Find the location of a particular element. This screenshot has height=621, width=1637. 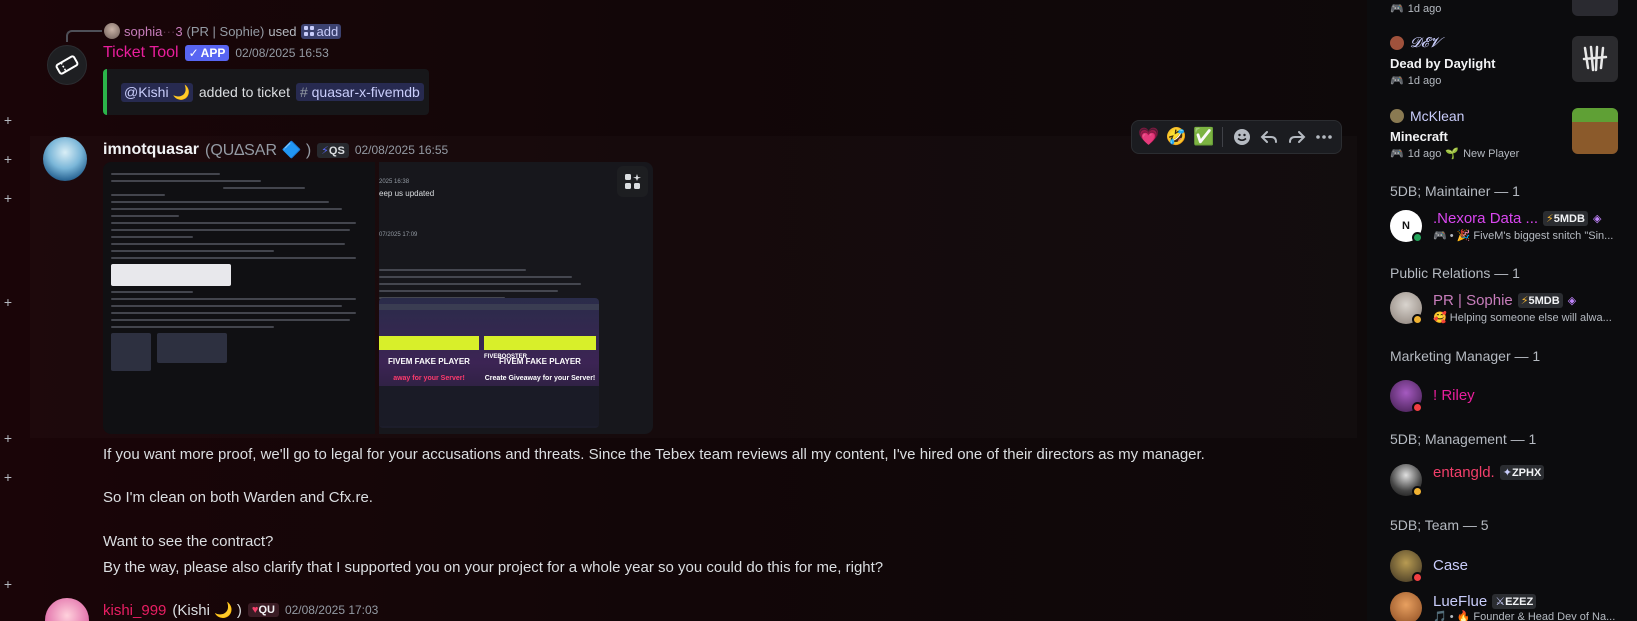

image-text: 07/2025 17:09 is located at coordinates (398, 235).